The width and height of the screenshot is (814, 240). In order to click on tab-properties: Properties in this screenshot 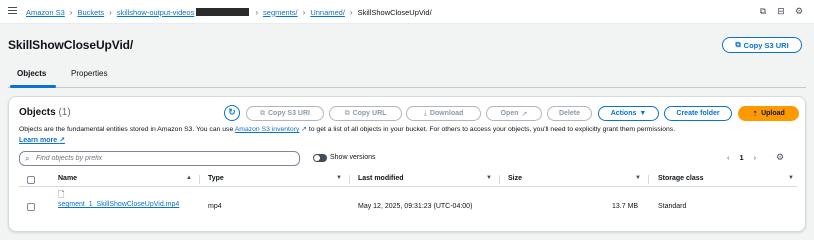, I will do `click(89, 73)`.